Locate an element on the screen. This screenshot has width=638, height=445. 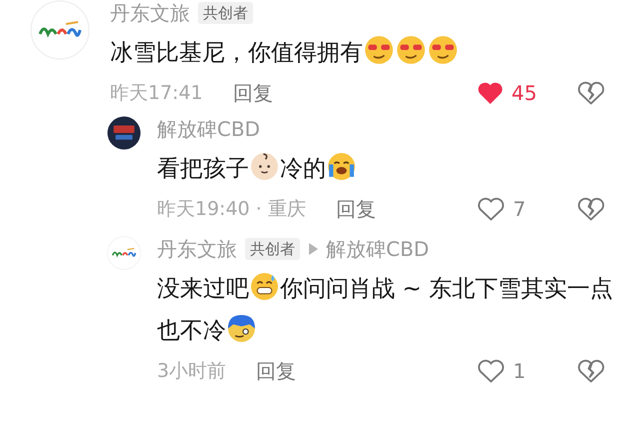
comment-text: 冰雪比基尼，你值得拥有 is located at coordinates (374, 53).